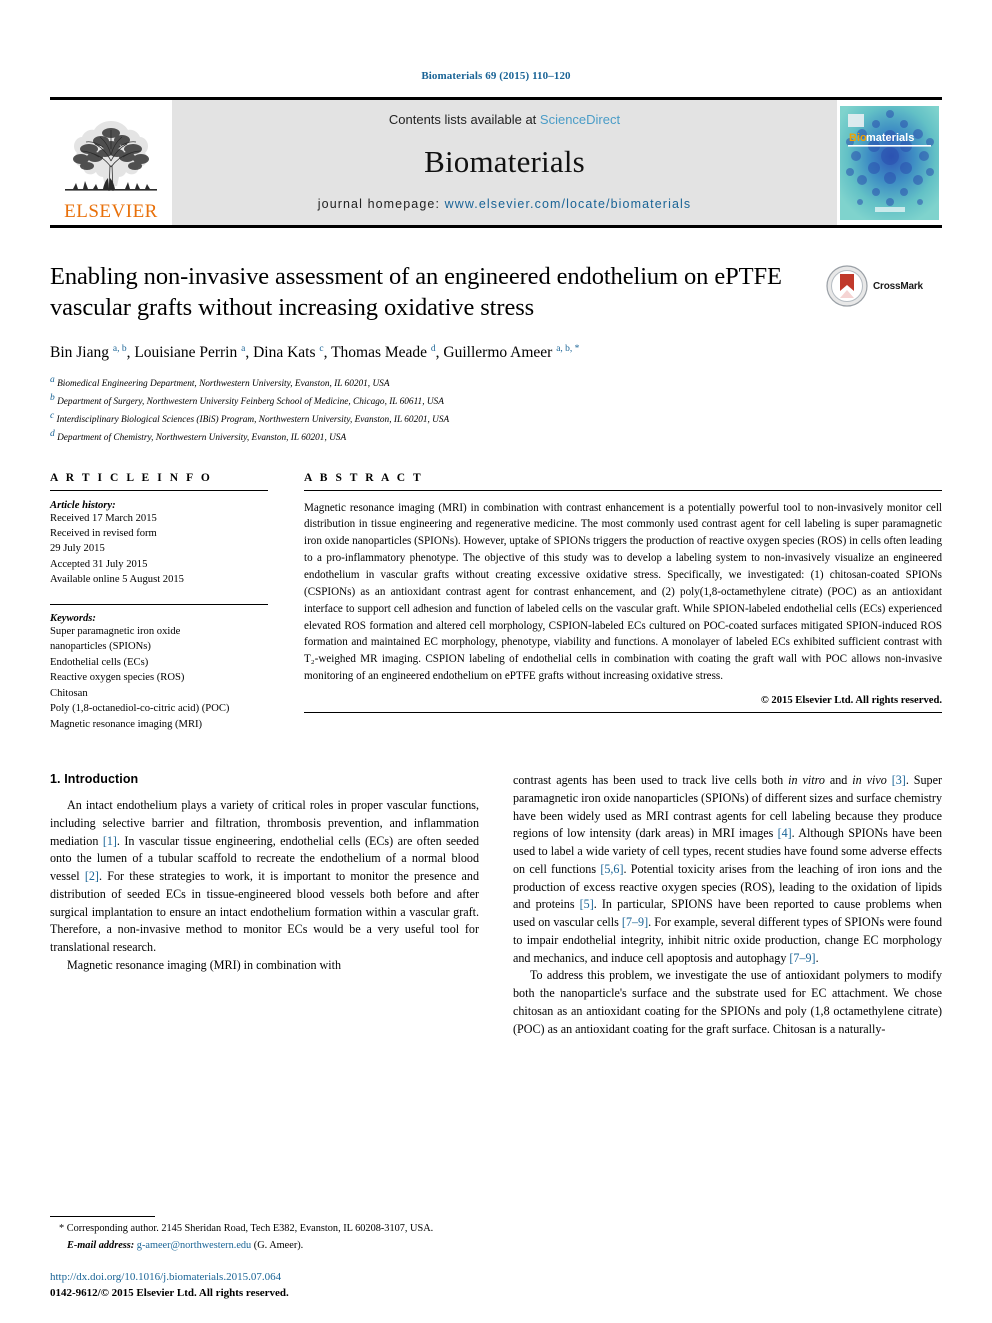 The width and height of the screenshot is (992, 1323). What do you see at coordinates (69, 693) in the screenshot?
I see `keyword-item: Chitosan` at bounding box center [69, 693].